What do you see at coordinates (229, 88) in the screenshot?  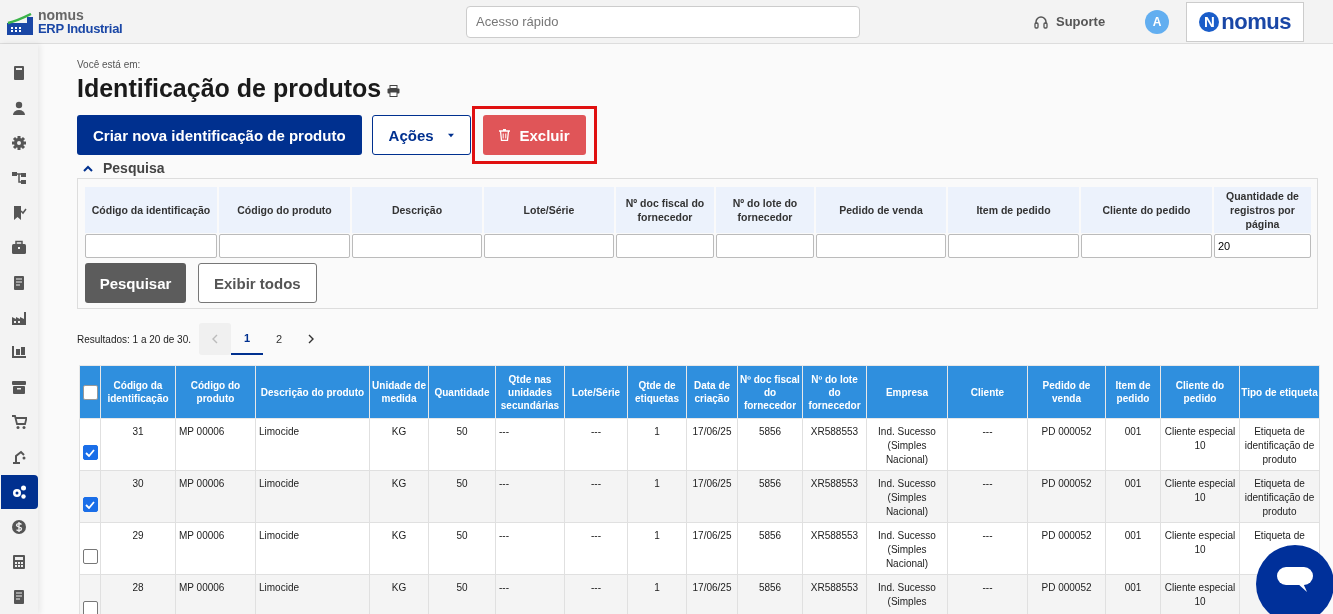 I see `page-title: Identificação de produtos` at bounding box center [229, 88].